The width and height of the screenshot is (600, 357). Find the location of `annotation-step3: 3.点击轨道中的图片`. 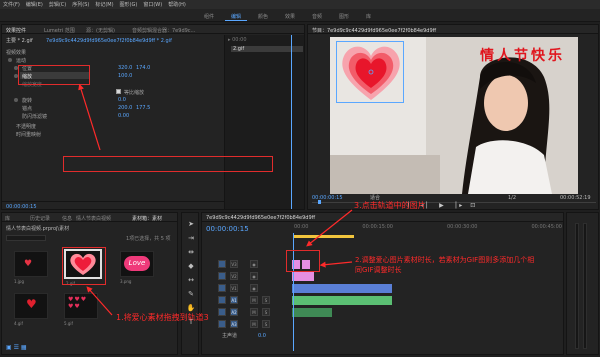

annotation-step3: 3.点击轨道中的图片 is located at coordinates (390, 205).